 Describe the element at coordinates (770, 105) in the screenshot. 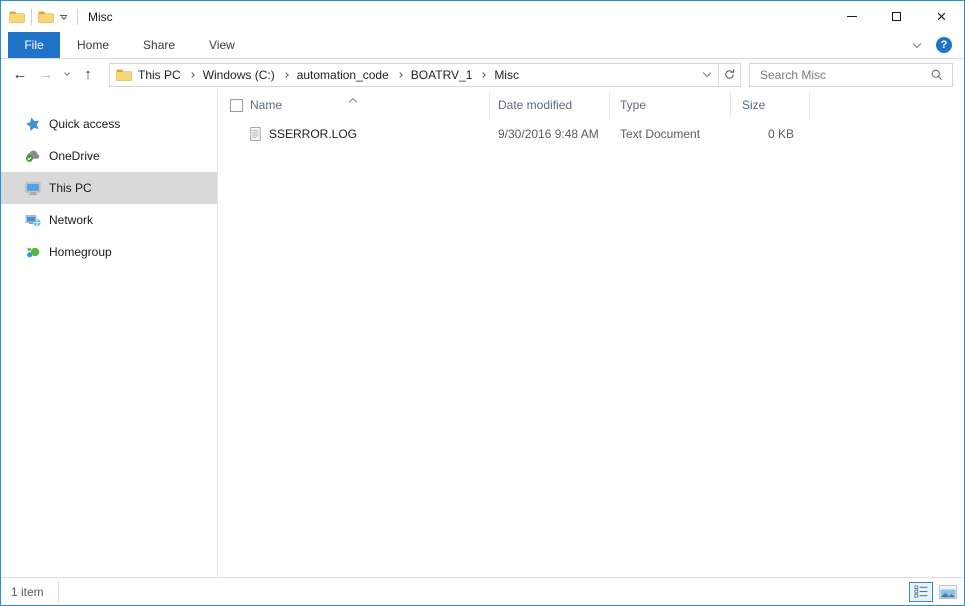

I see `column-header-size: Size` at that location.